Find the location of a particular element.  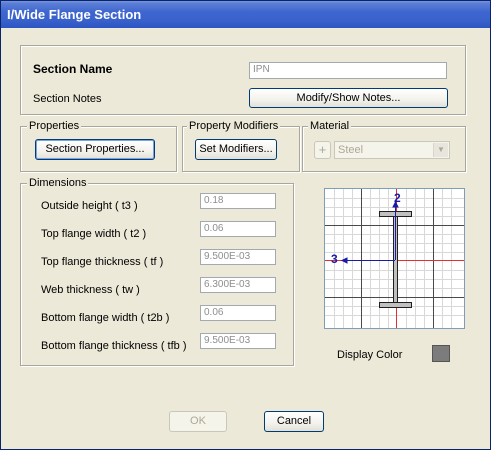

dimension-label-web-thickness: Web thickness ( tw ) is located at coordinates (90, 290).